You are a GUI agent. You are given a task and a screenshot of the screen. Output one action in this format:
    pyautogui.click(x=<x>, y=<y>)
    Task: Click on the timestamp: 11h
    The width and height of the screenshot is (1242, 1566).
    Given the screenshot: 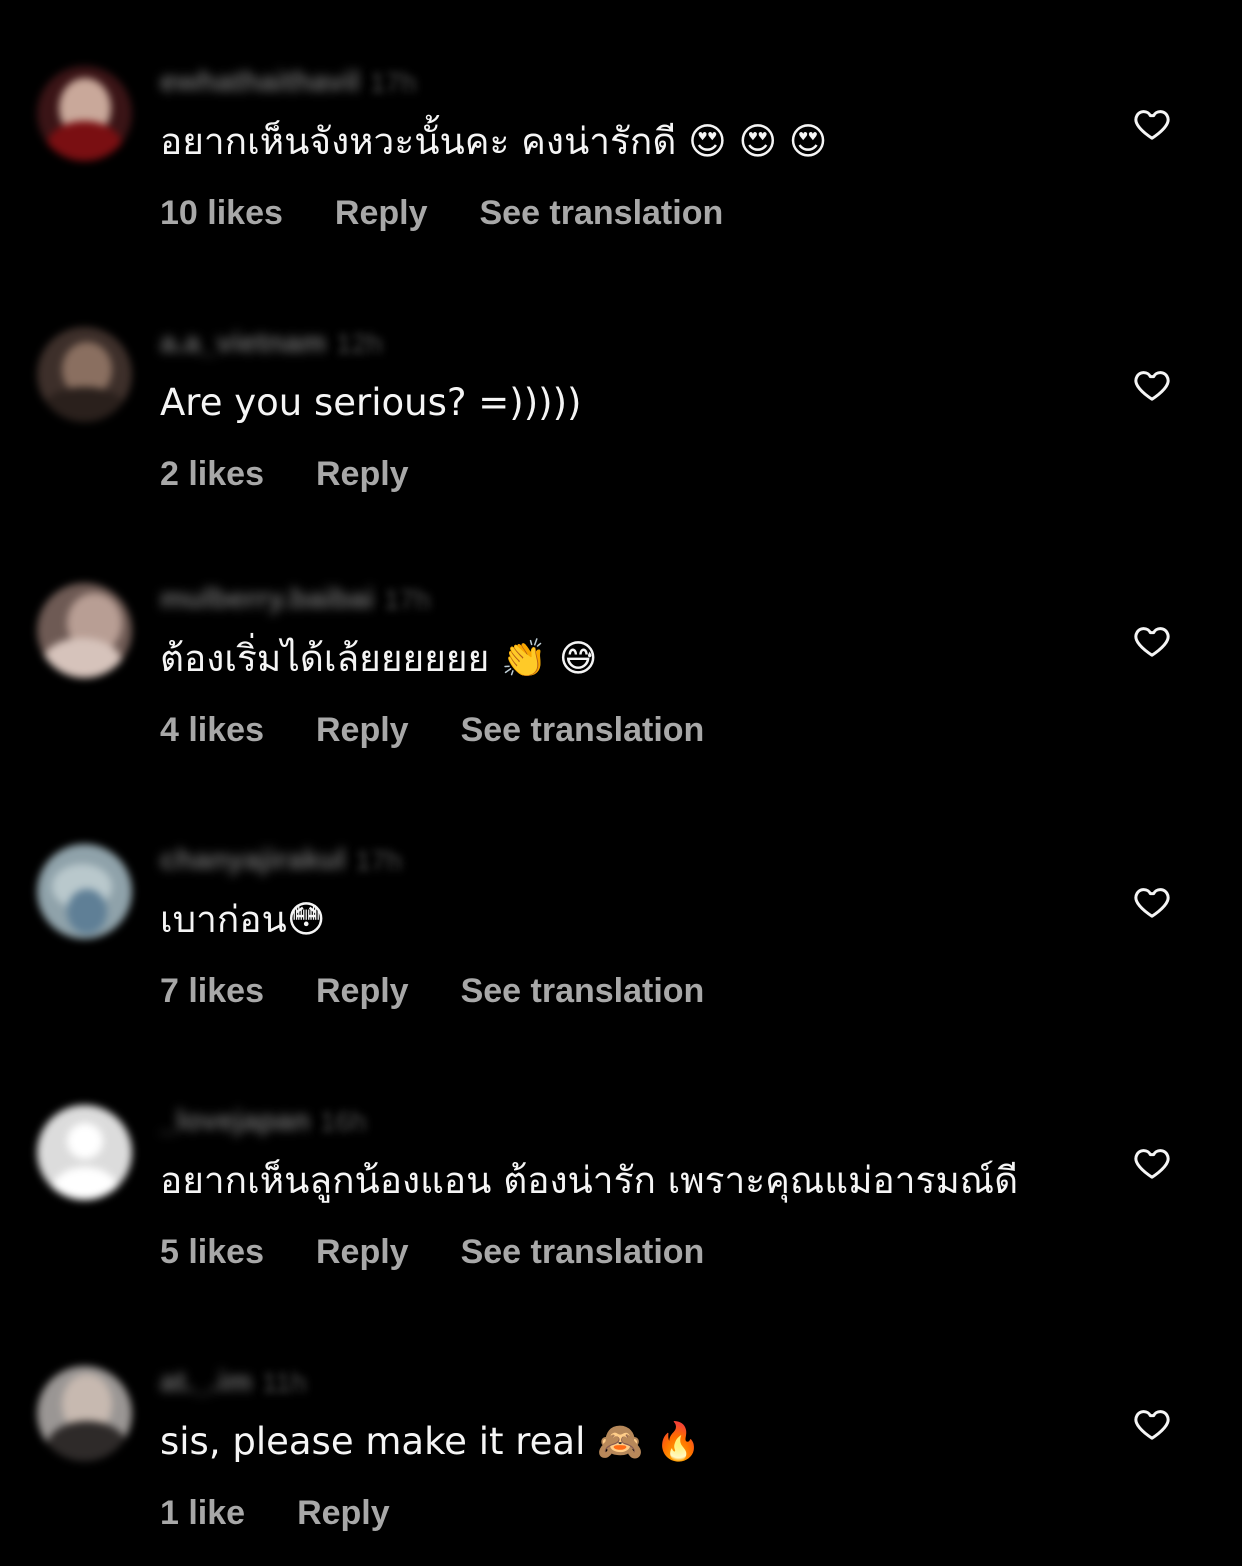 What is the action you would take?
    pyautogui.click(x=284, y=1382)
    